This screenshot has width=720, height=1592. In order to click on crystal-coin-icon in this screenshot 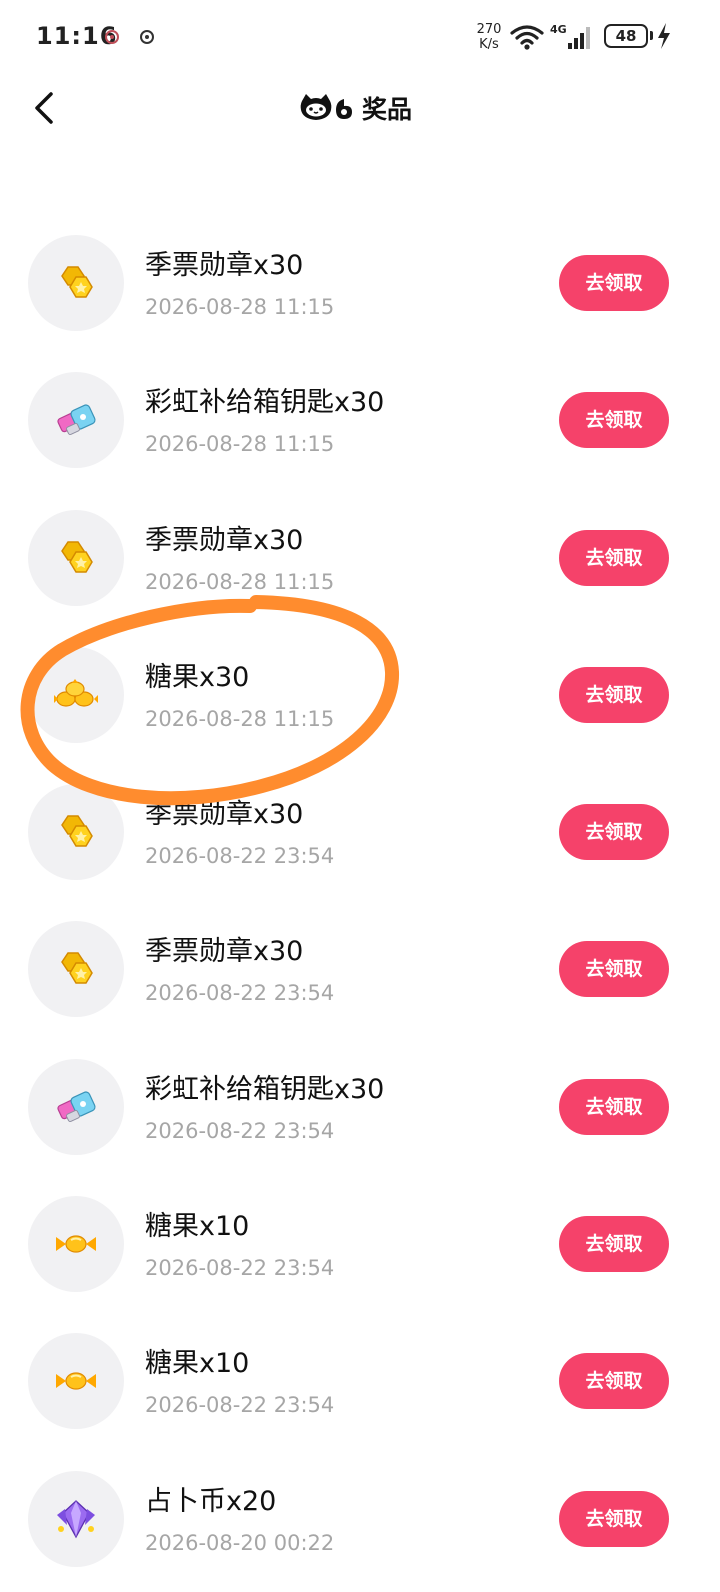, I will do `click(76, 1519)`.